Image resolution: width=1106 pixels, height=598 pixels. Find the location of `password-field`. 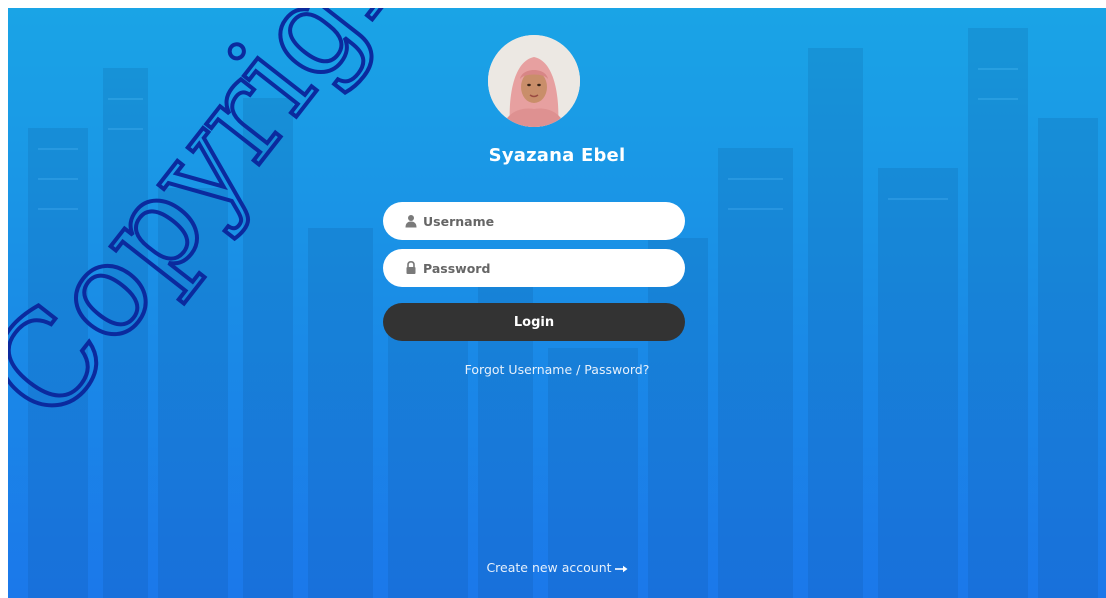

password-field is located at coordinates (534, 268).